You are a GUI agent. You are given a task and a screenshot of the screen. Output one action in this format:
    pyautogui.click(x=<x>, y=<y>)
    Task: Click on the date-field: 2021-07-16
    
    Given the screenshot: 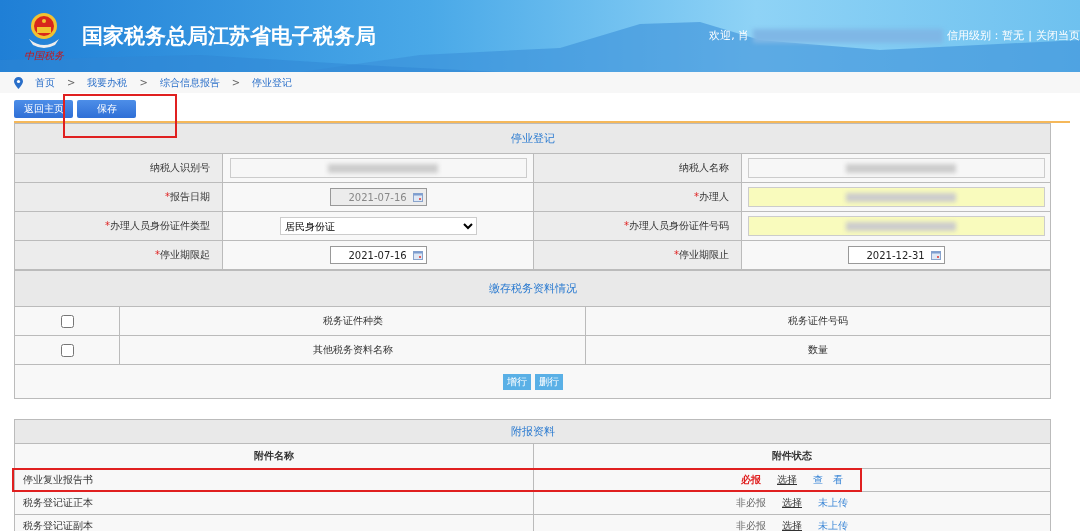 What is the action you would take?
    pyautogui.click(x=378, y=255)
    